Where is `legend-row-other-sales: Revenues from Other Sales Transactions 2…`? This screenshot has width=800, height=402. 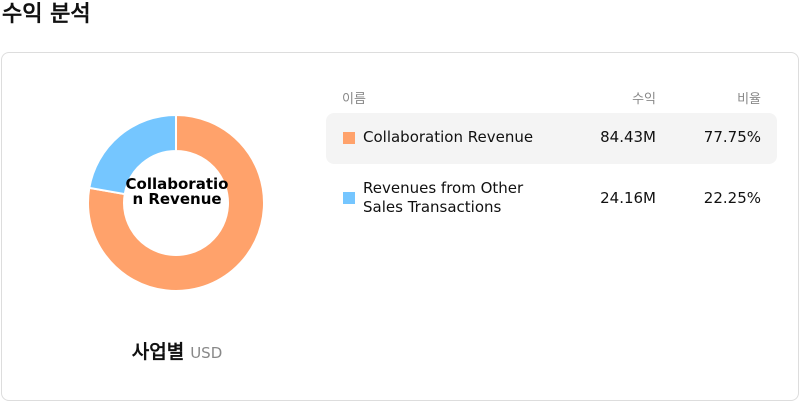 legend-row-other-sales: Revenues from Other Sales Transactions 2… is located at coordinates (551, 199).